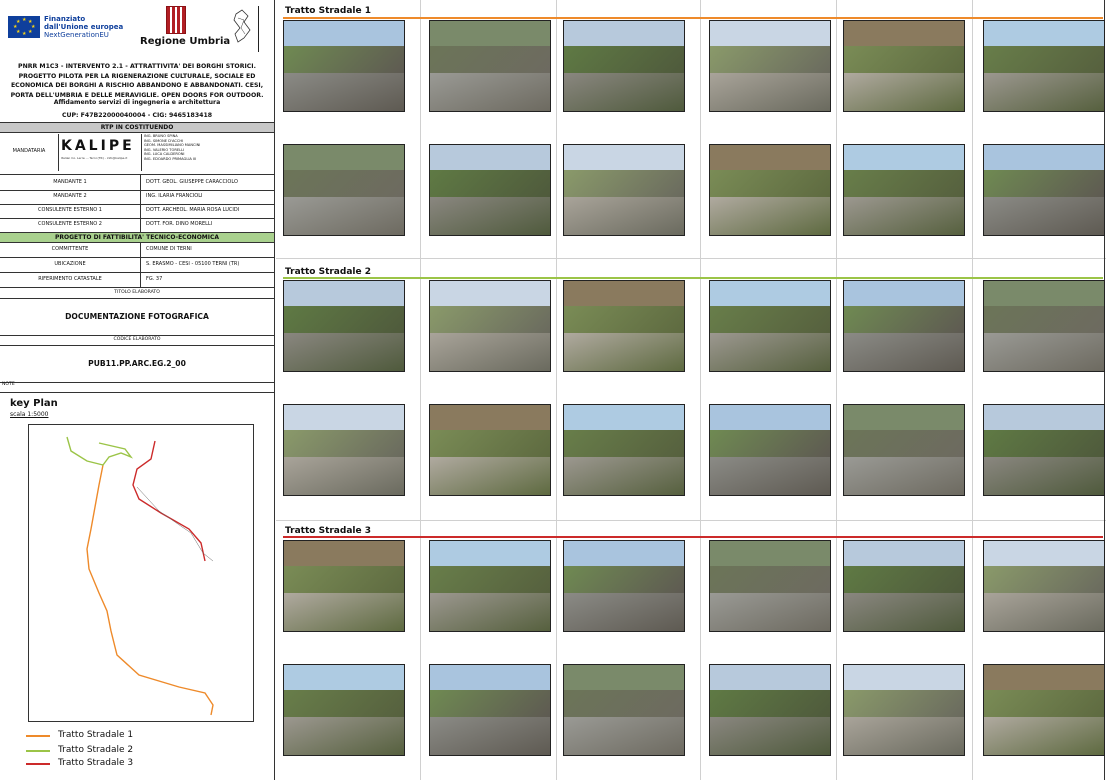 The image size is (1112, 780). Describe the element at coordinates (70, 279) in the screenshot. I see `pfte-row-label: RIFERIMENTO CATASTALE` at that location.